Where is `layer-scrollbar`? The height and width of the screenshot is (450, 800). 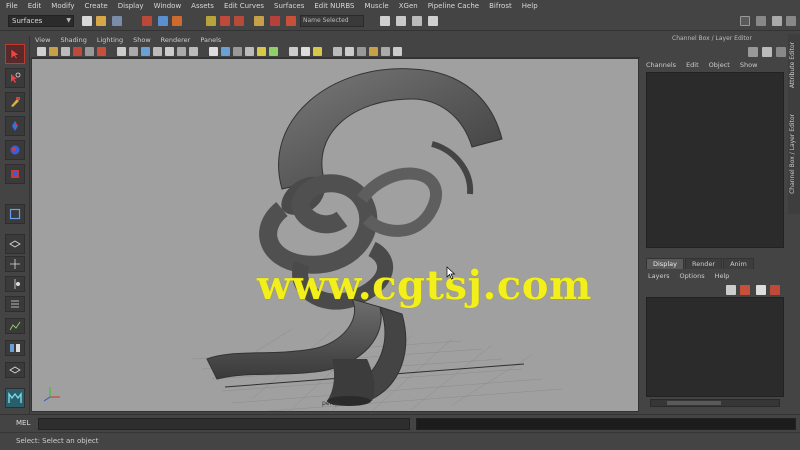 layer-scrollbar is located at coordinates (715, 403).